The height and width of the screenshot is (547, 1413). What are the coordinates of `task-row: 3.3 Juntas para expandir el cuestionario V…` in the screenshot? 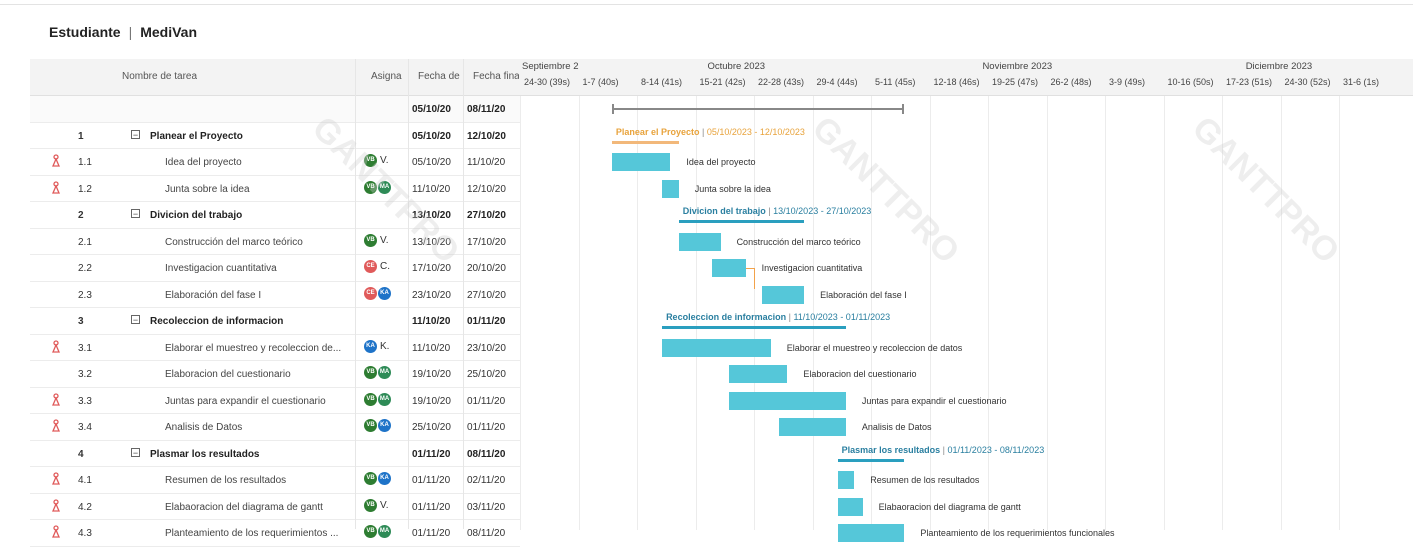 It's located at (275, 401).